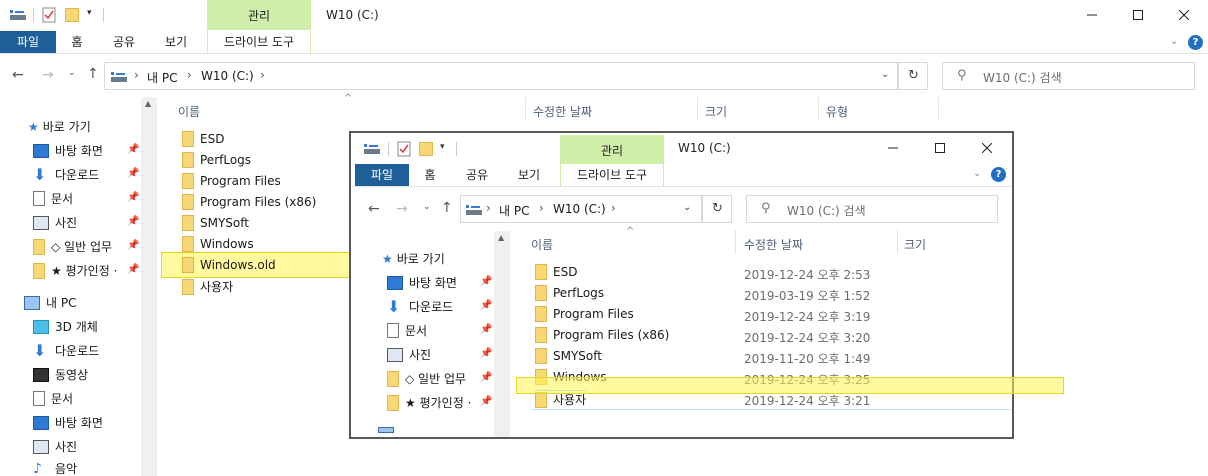 The height and width of the screenshot is (476, 1208). What do you see at coordinates (837, 111) in the screenshot?
I see `column-header-type: 유형` at bounding box center [837, 111].